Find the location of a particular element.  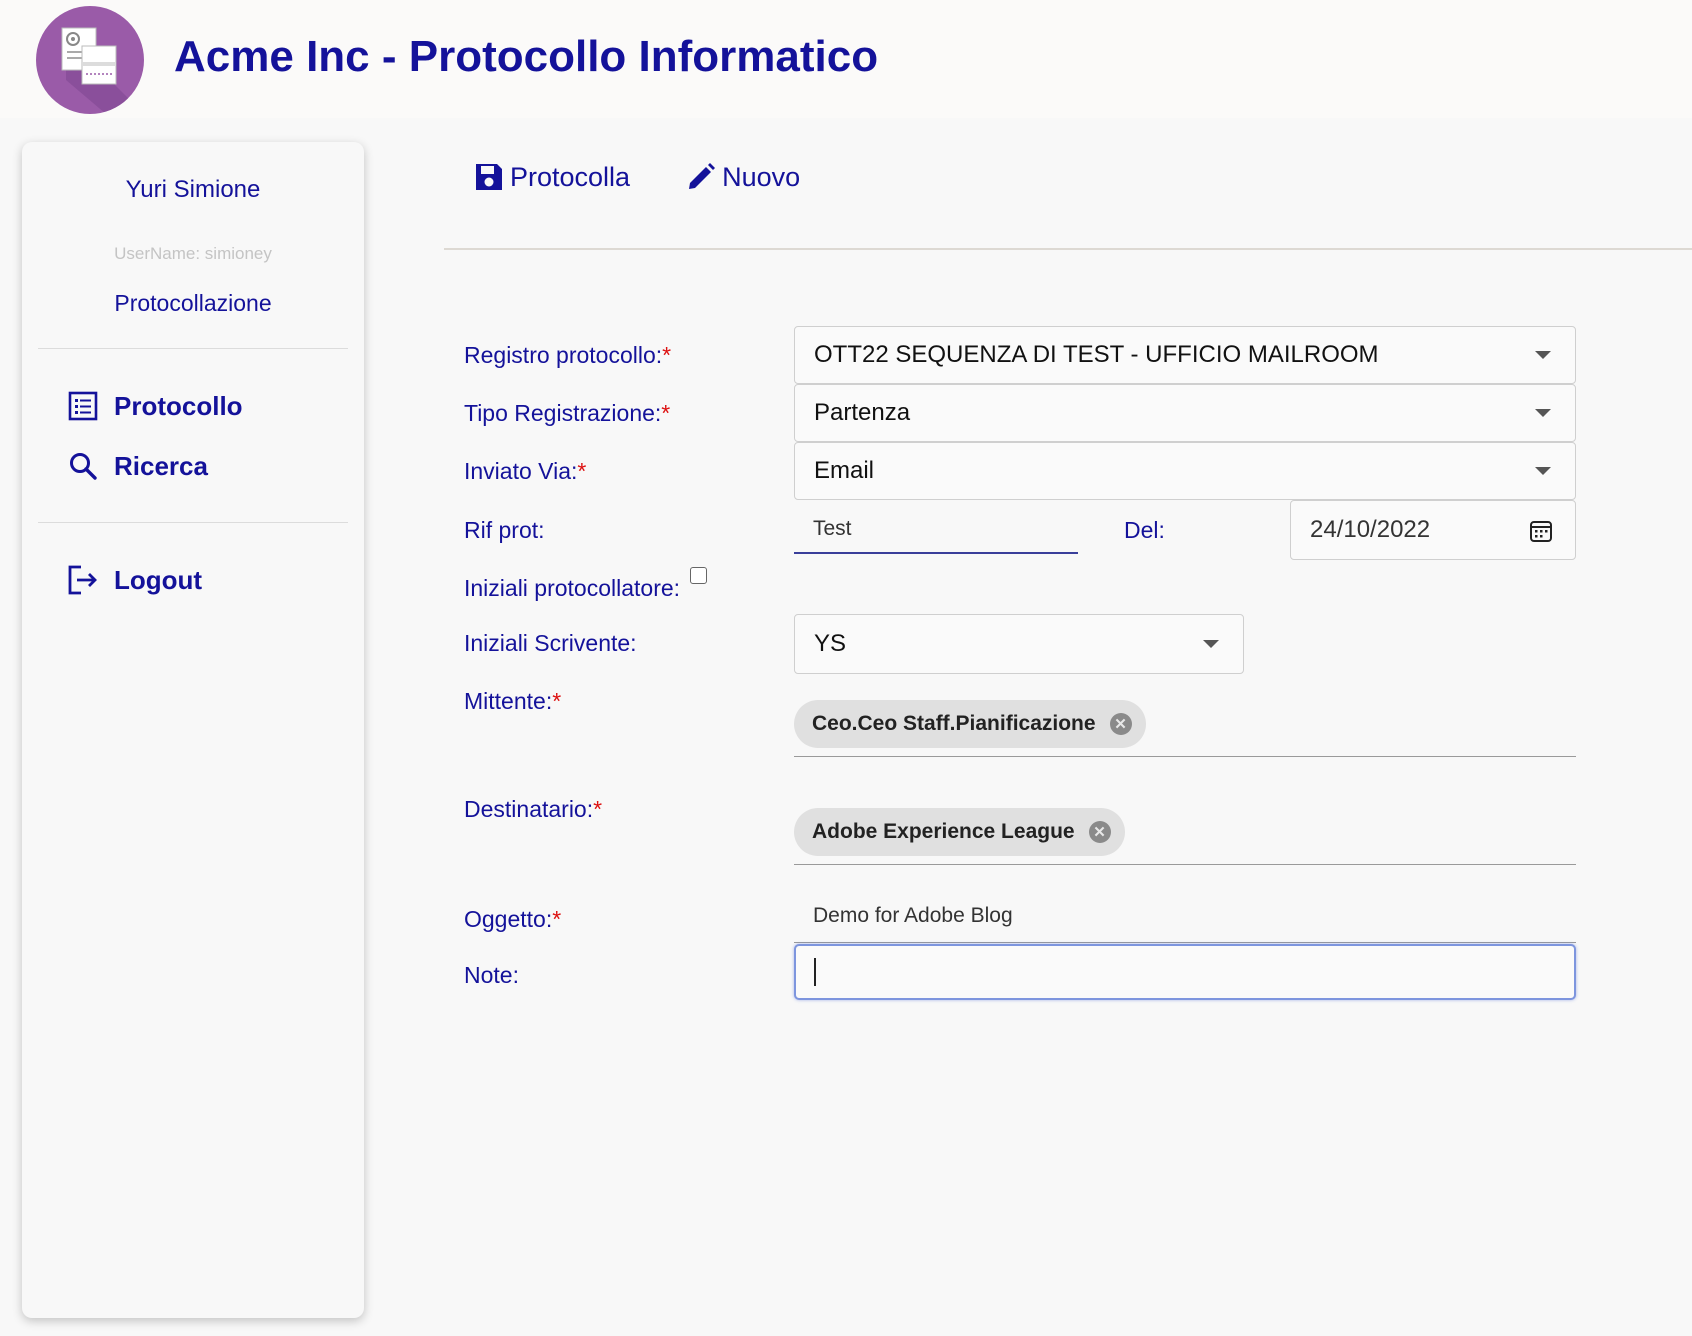

iniziali-scr-select: YS is located at coordinates (1019, 644).